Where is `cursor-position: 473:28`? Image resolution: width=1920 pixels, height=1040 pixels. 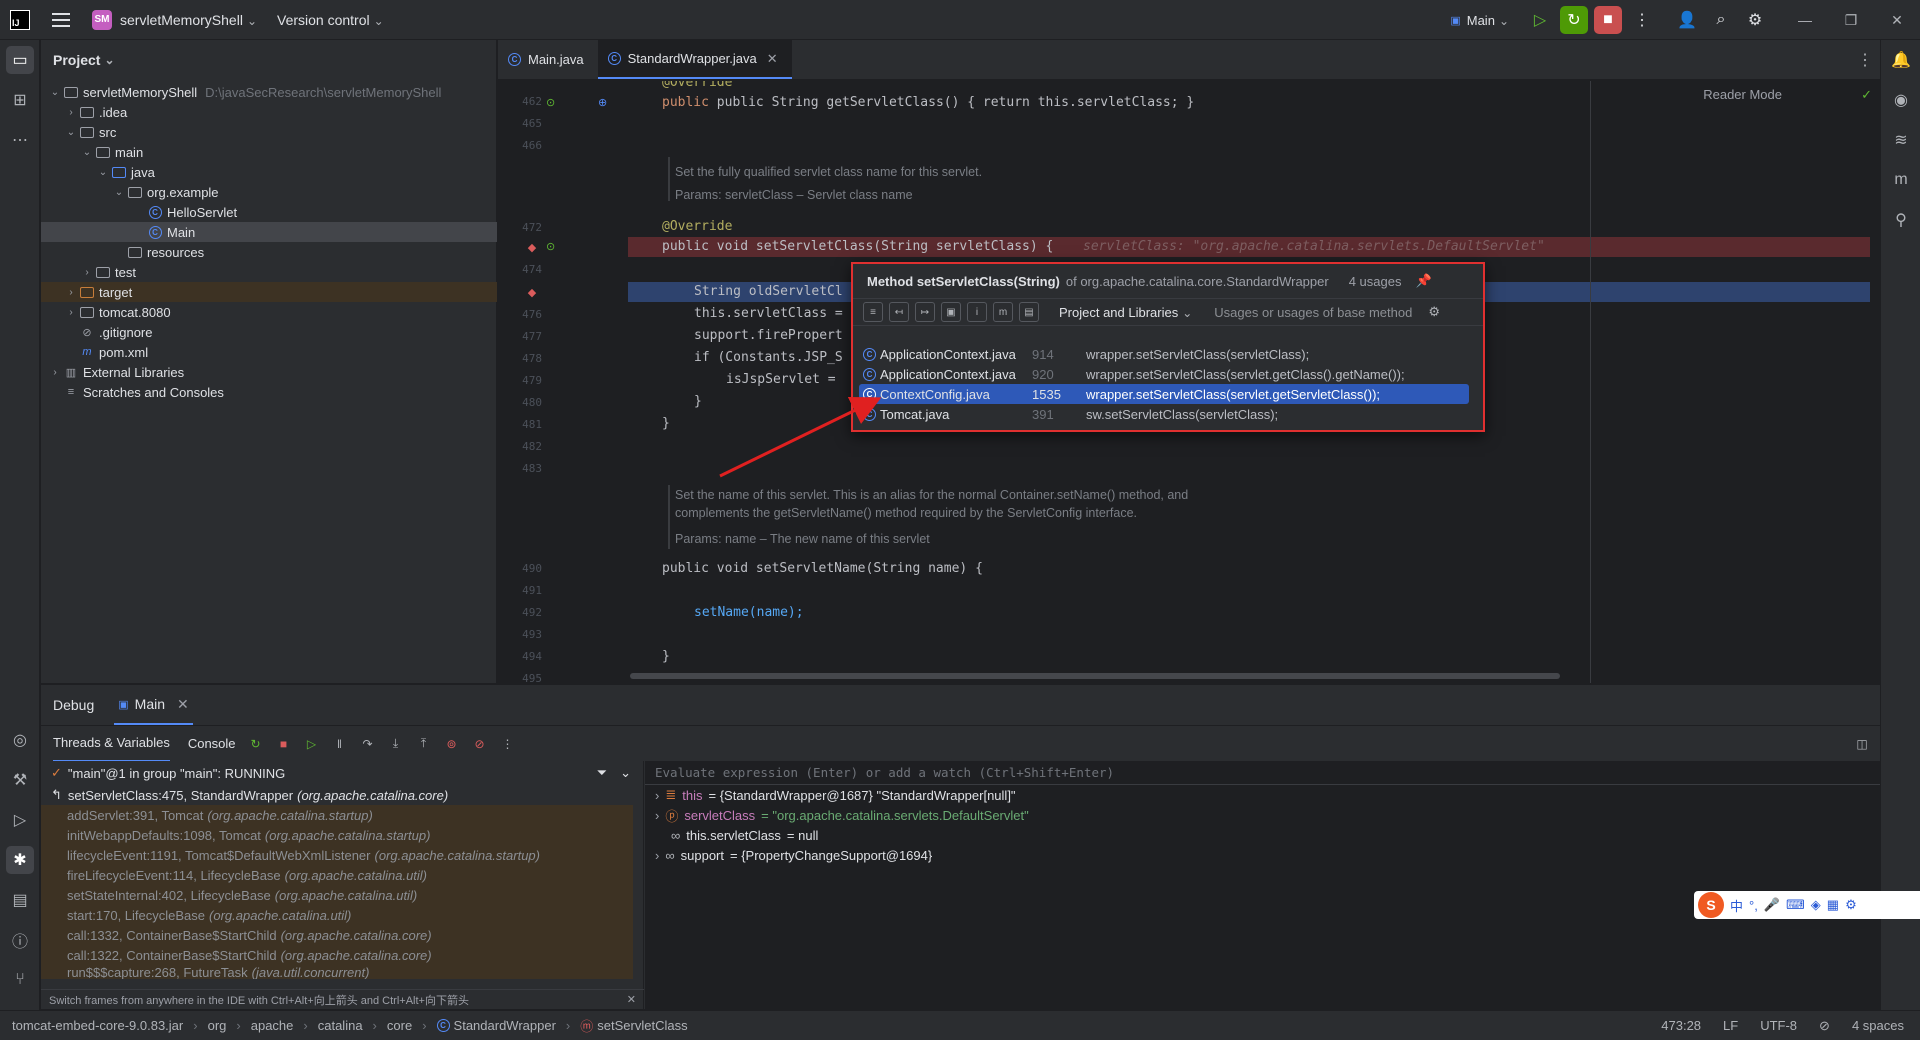
cursor-position: 473:28 is located at coordinates (1681, 1025).